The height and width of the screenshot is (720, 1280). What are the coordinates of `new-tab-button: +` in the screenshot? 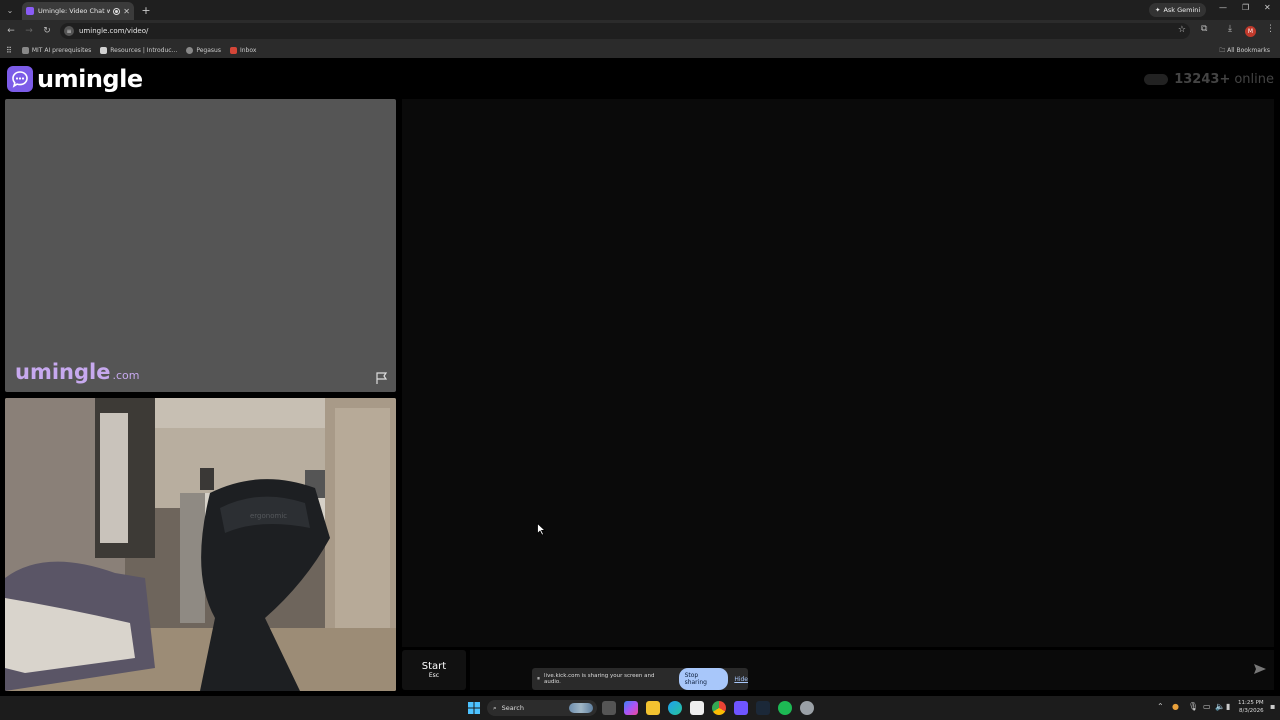 It's located at (146, 10).